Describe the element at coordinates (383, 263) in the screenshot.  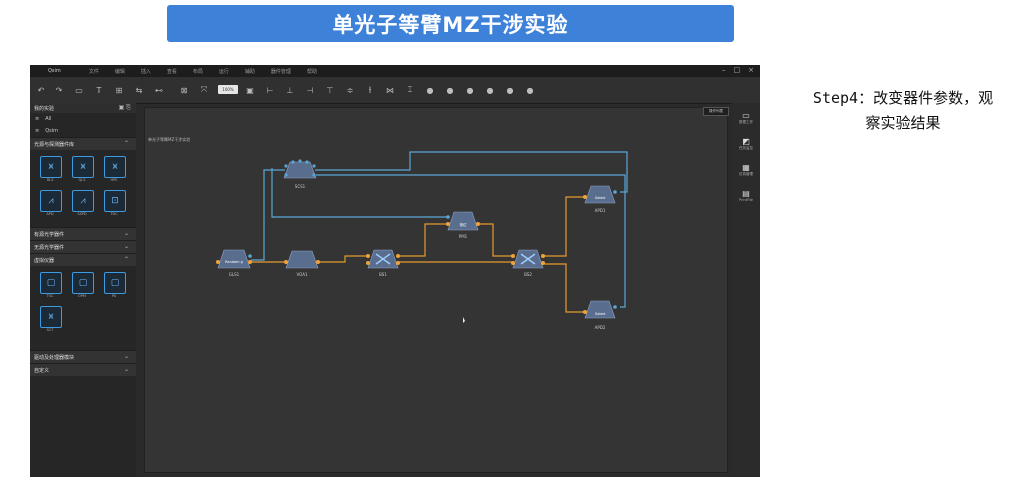
I see `node-bs1: BS1` at that location.